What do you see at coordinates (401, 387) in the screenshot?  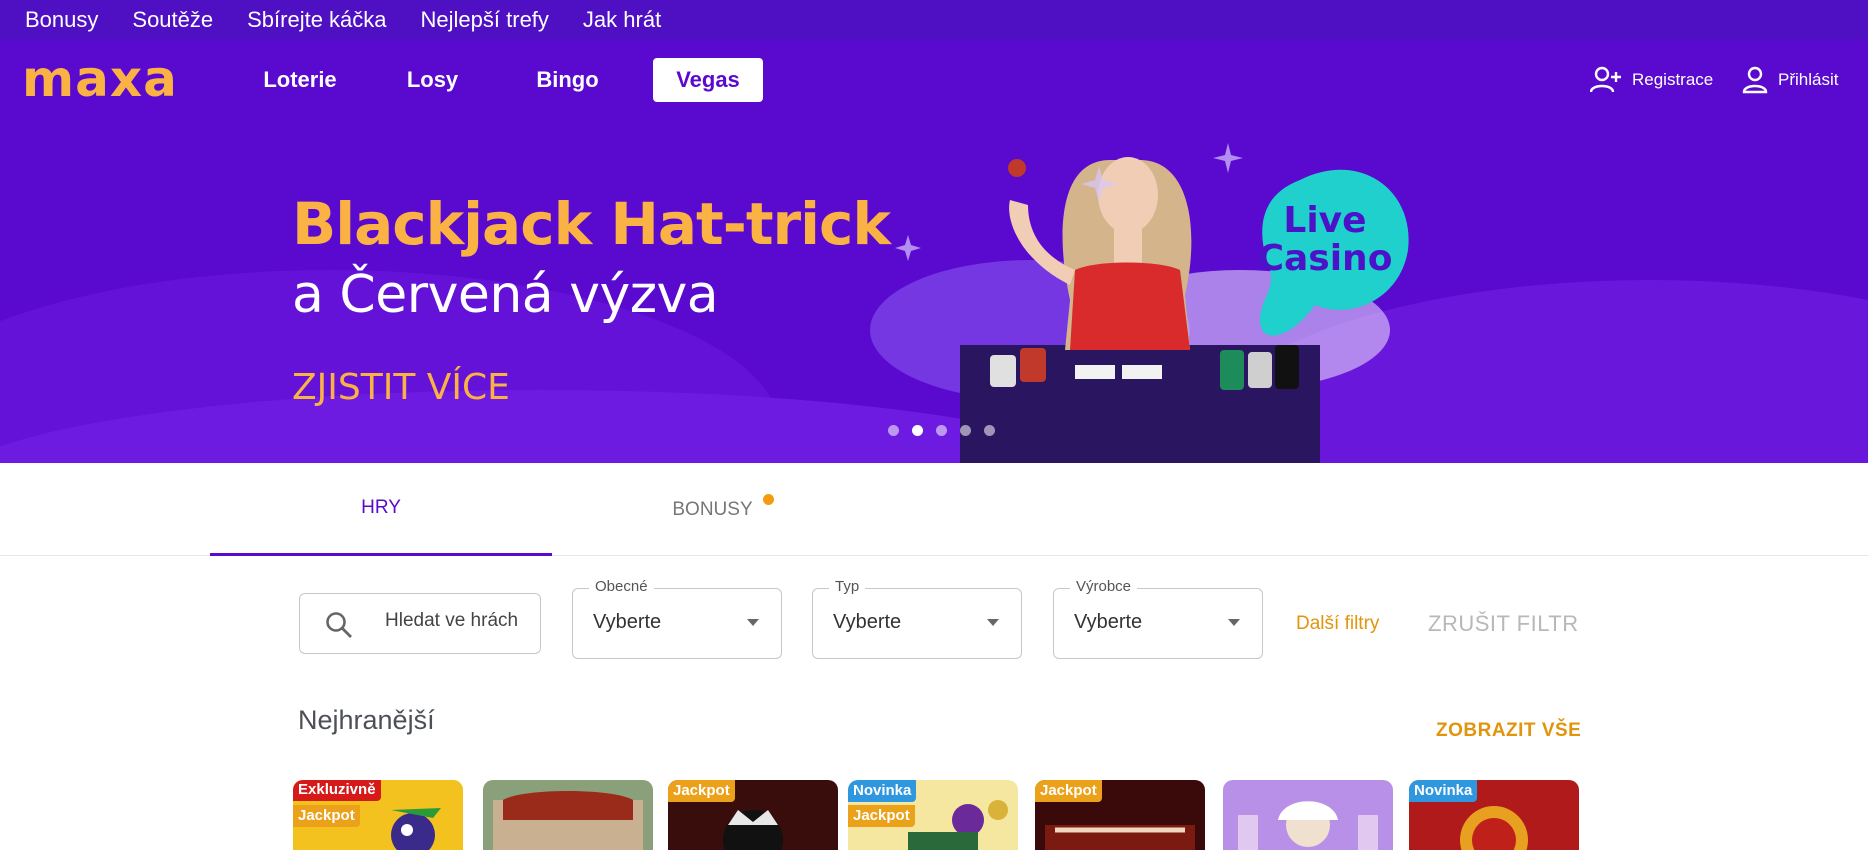 I see `hero-cta-link: ZJISTIT VÍCE` at bounding box center [401, 387].